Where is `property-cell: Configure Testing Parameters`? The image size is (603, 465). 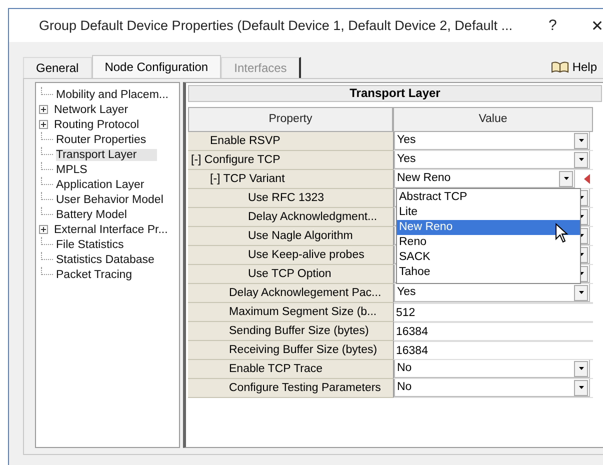 property-cell: Configure Testing Parameters is located at coordinates (290, 388).